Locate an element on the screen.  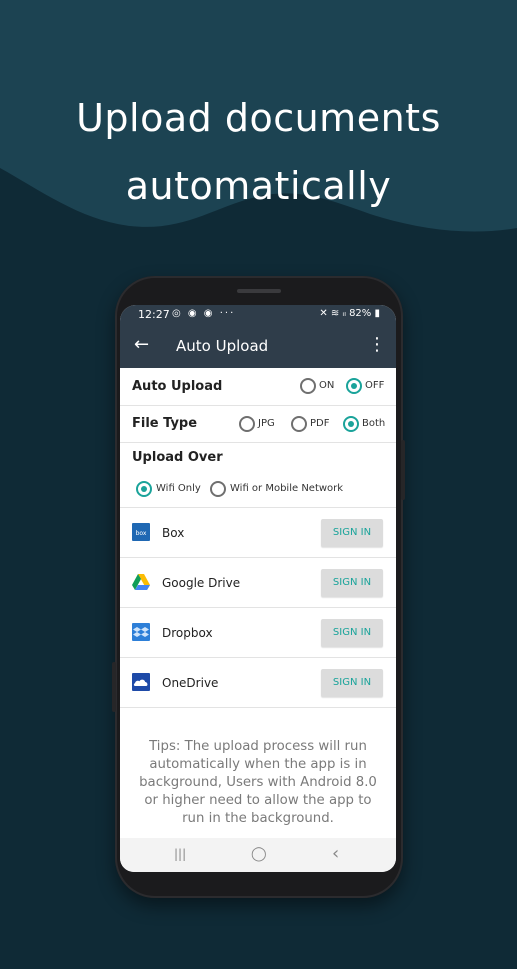
navigation-bar: ||| ◯ ‹ is located at coordinates (258, 855).